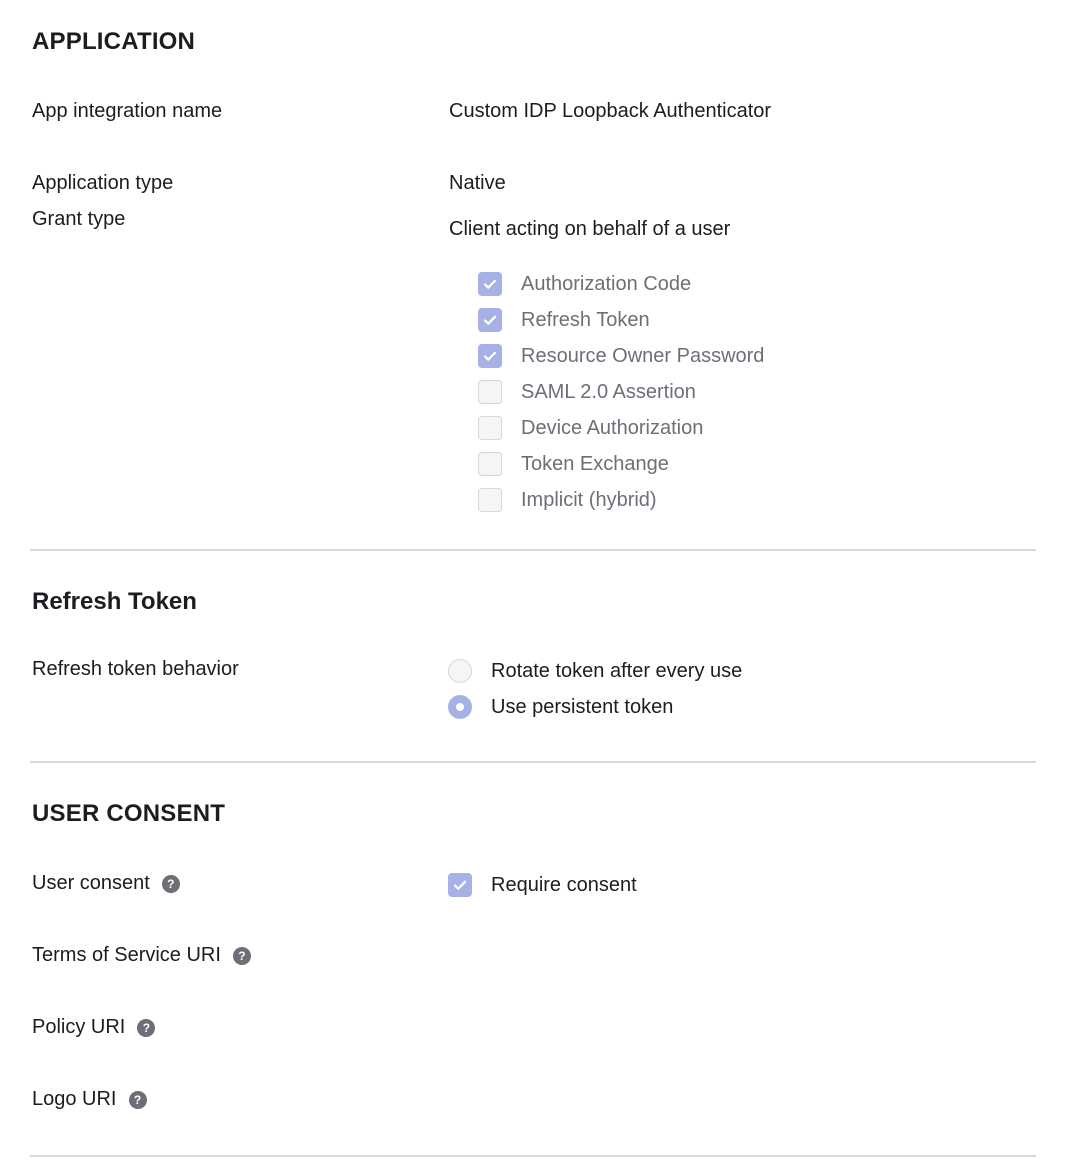  What do you see at coordinates (91, 883) in the screenshot?
I see `user-consent-label: User consent` at bounding box center [91, 883].